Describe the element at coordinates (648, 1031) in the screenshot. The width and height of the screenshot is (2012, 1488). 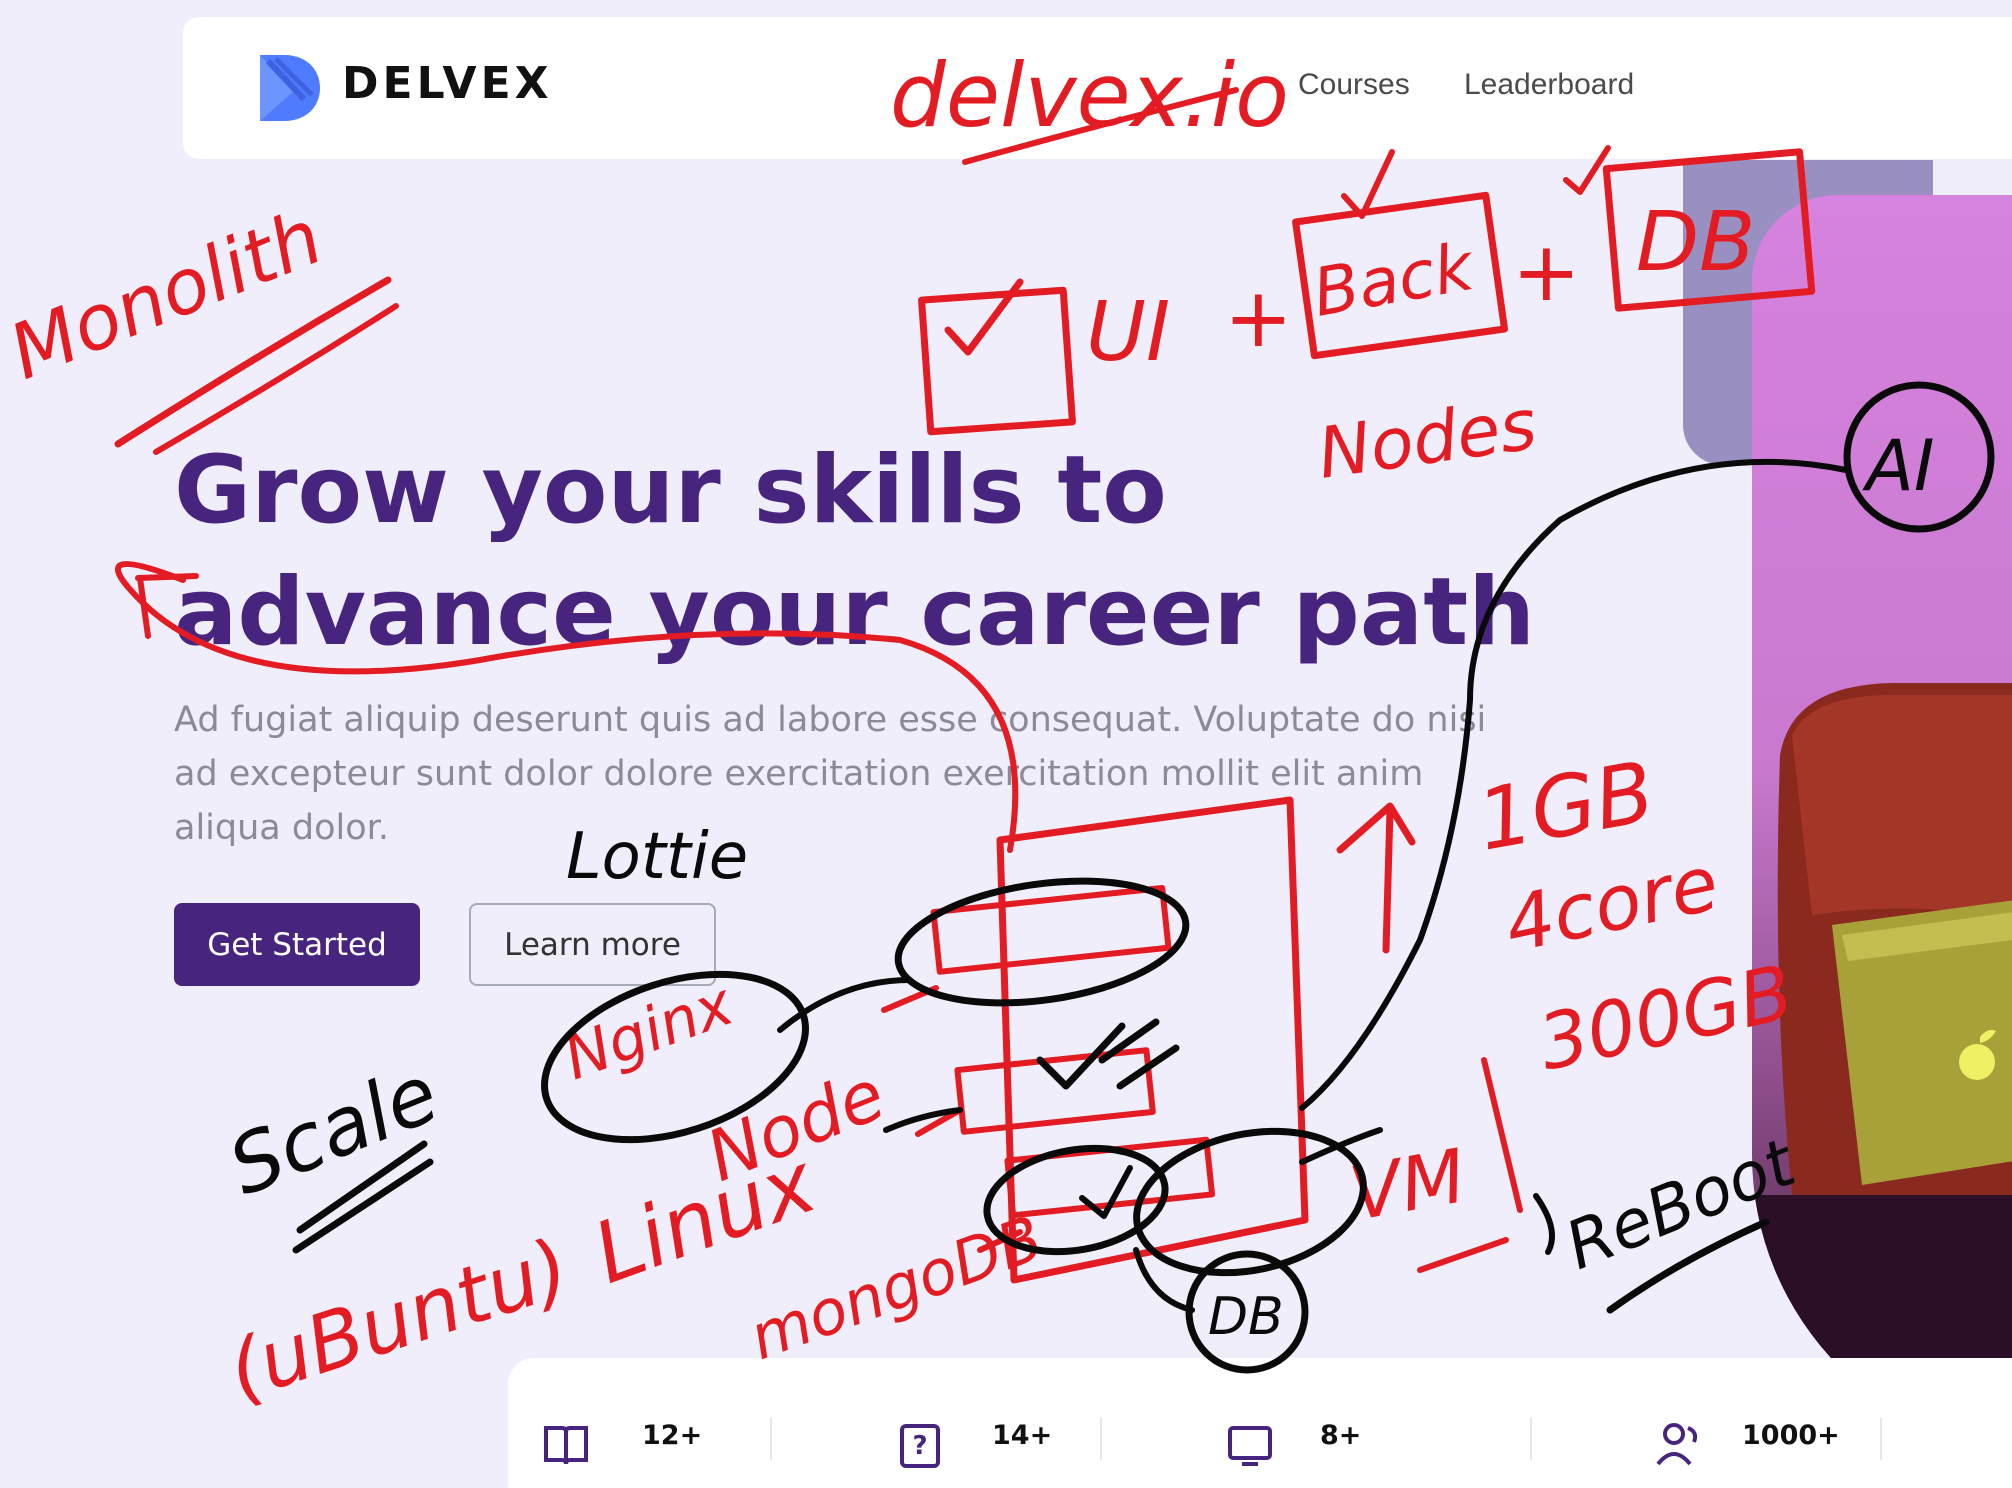
I see `annotation-nginx: Nginx` at that location.